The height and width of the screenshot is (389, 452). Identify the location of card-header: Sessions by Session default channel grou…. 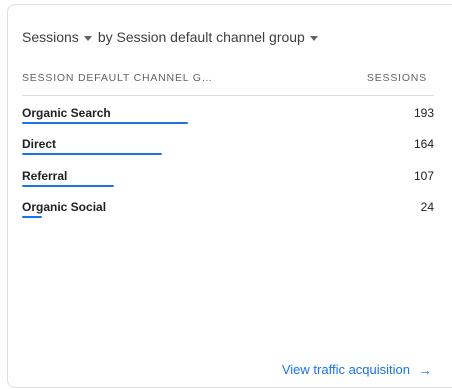
(173, 37).